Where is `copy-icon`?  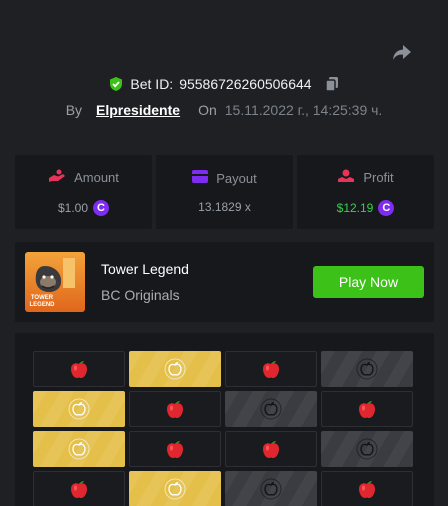 copy-icon is located at coordinates (332, 84).